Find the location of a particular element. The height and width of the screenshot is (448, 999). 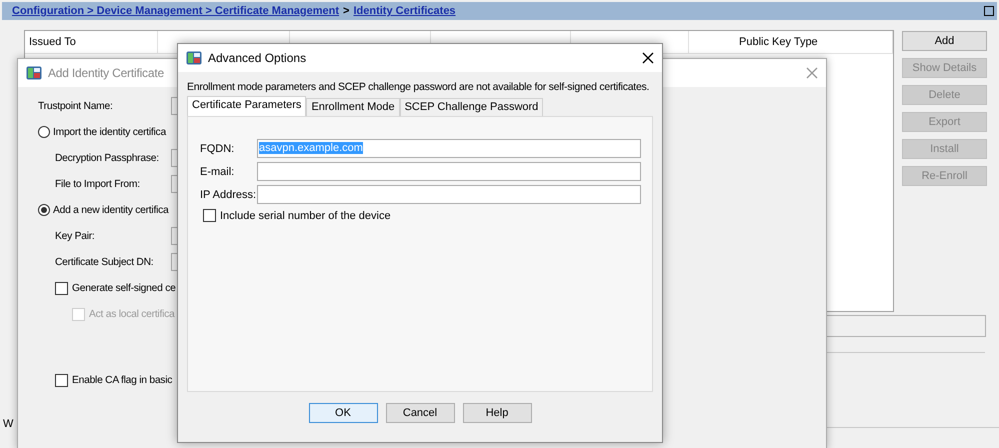

checkbox-label: Enable CA flag in basic is located at coordinates (122, 380).